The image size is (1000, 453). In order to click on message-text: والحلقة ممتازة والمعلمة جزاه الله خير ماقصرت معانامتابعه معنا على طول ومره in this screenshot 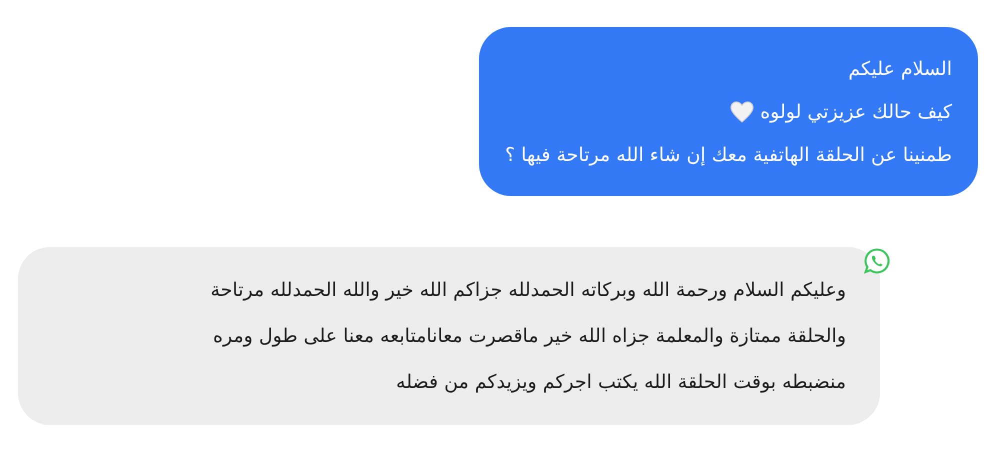, I will do `click(529, 336)`.